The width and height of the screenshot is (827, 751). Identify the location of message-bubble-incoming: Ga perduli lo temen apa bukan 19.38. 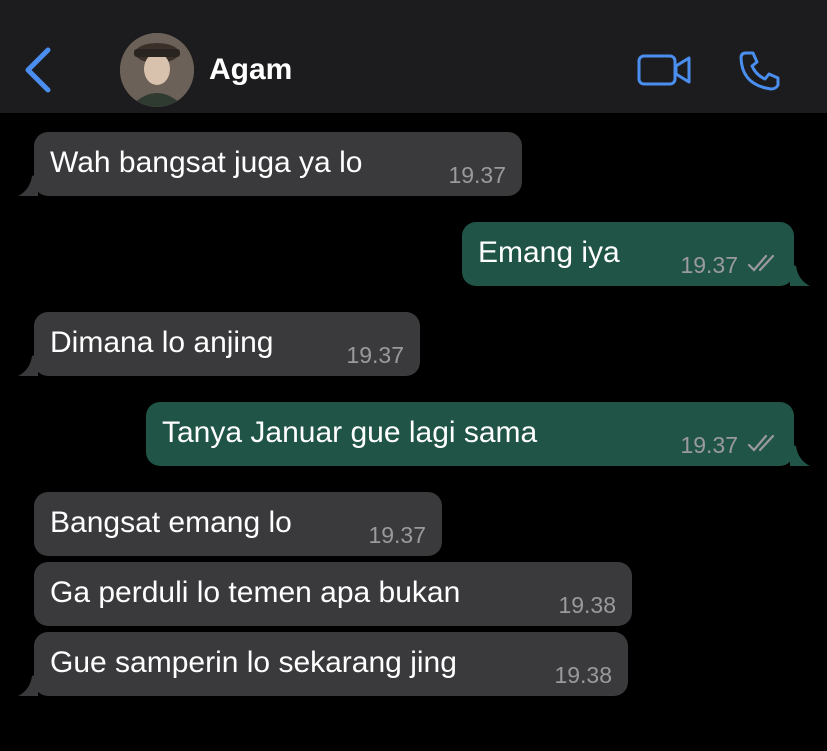
(333, 594).